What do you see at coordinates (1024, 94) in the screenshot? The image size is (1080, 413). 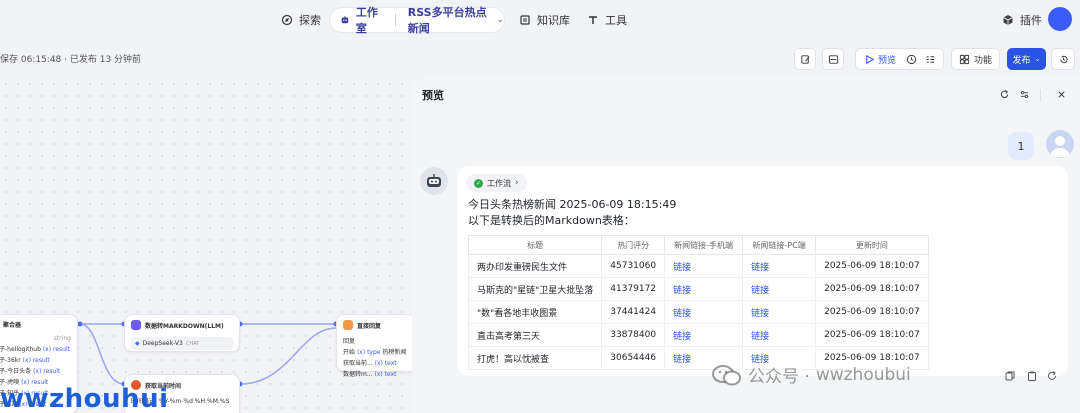 I see `settings-sliders-icon` at bounding box center [1024, 94].